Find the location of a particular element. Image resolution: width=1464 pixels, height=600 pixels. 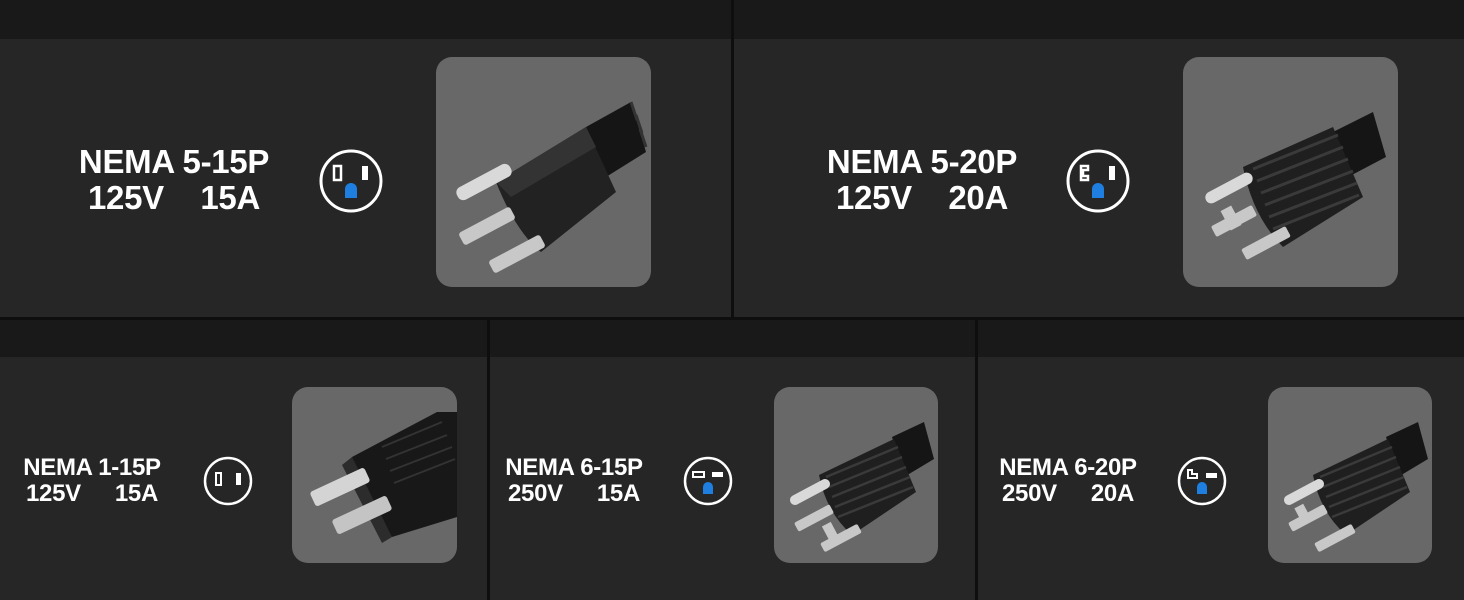

nema-6-15p-plug-photo is located at coordinates (856, 475).